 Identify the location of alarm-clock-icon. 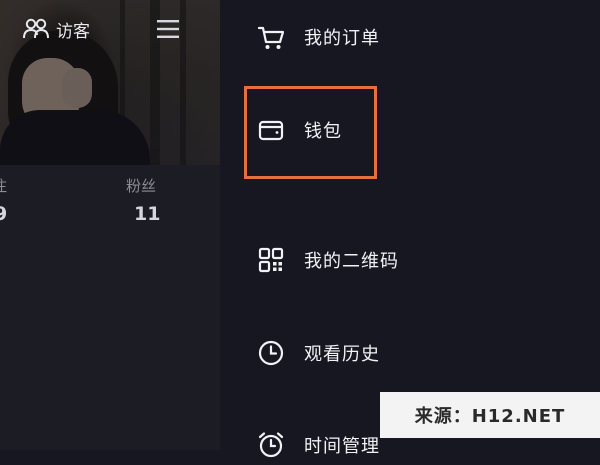
(271, 445).